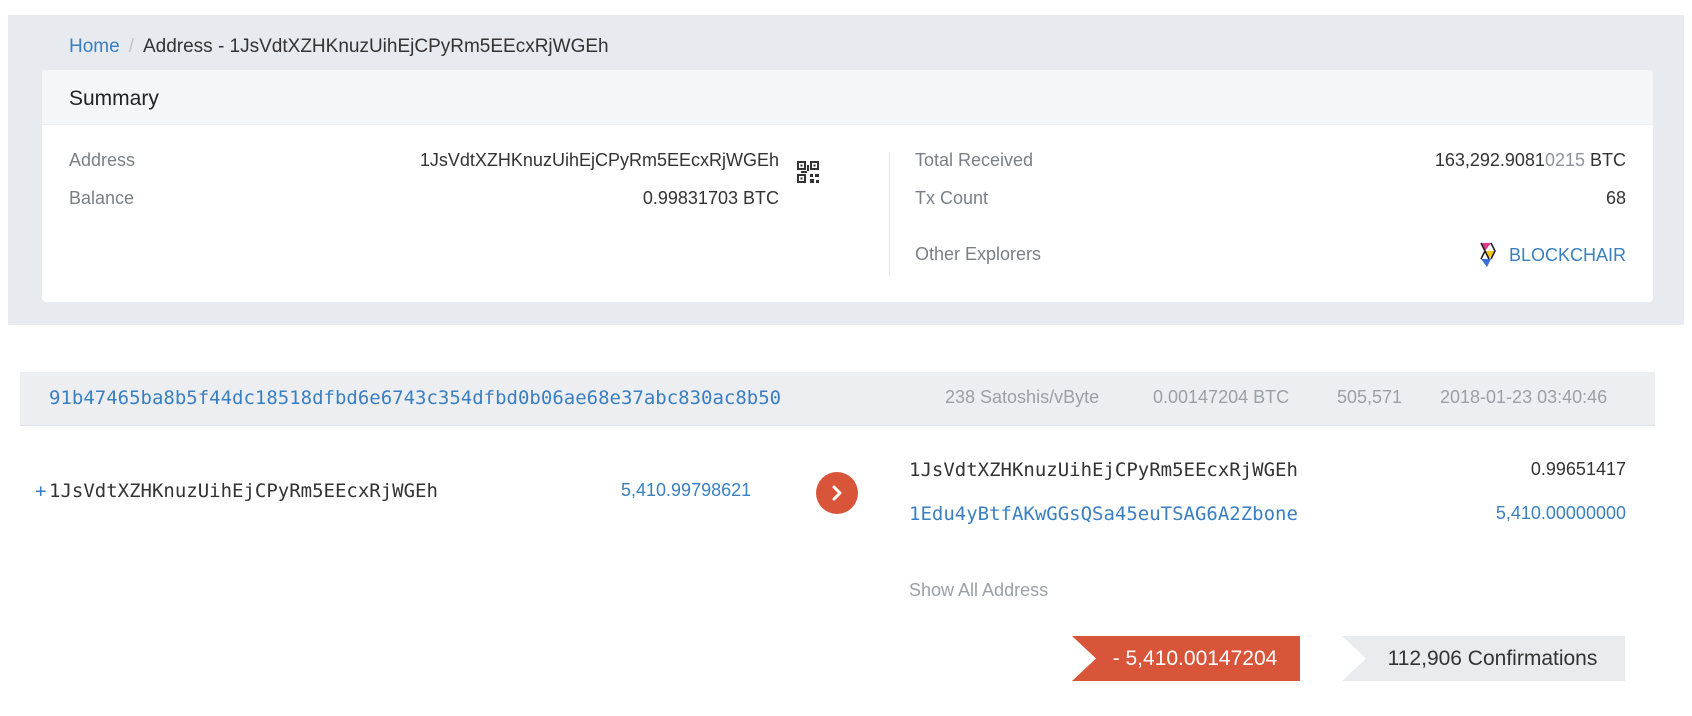  What do you see at coordinates (599, 160) in the screenshot?
I see `address-value: 1JsVdtXZHKnuzUihEjCPyRm5EEcxRjWGEh` at bounding box center [599, 160].